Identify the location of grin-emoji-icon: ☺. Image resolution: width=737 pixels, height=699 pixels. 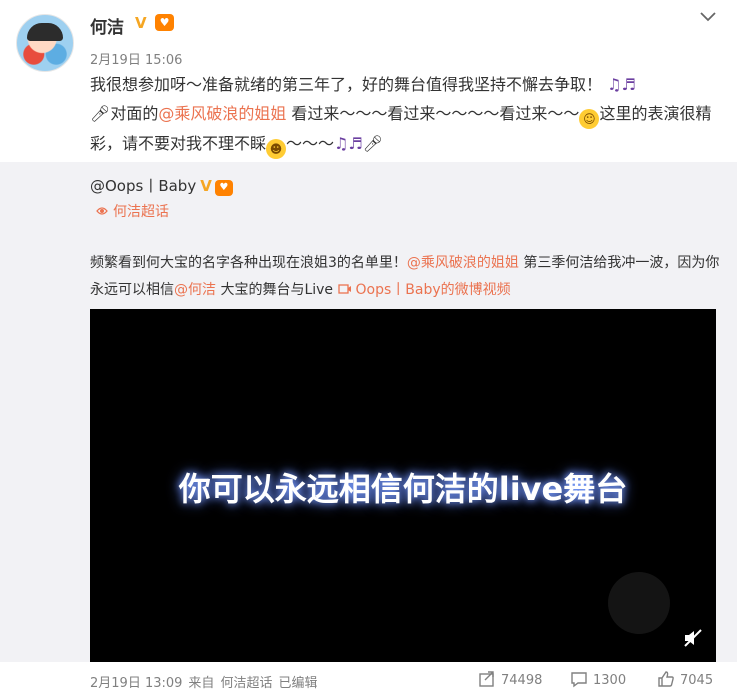
(589, 119).